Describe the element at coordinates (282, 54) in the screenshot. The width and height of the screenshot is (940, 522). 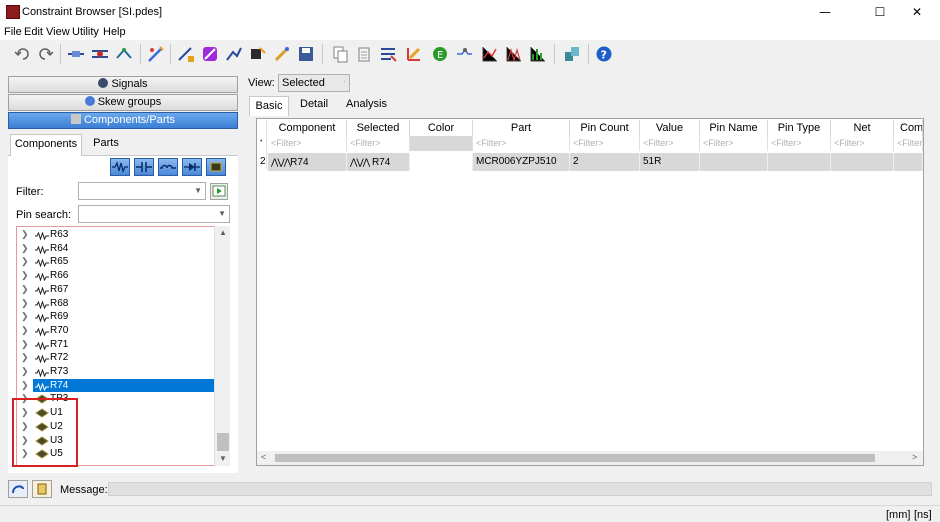
I see `constraint-apply-icon` at that location.